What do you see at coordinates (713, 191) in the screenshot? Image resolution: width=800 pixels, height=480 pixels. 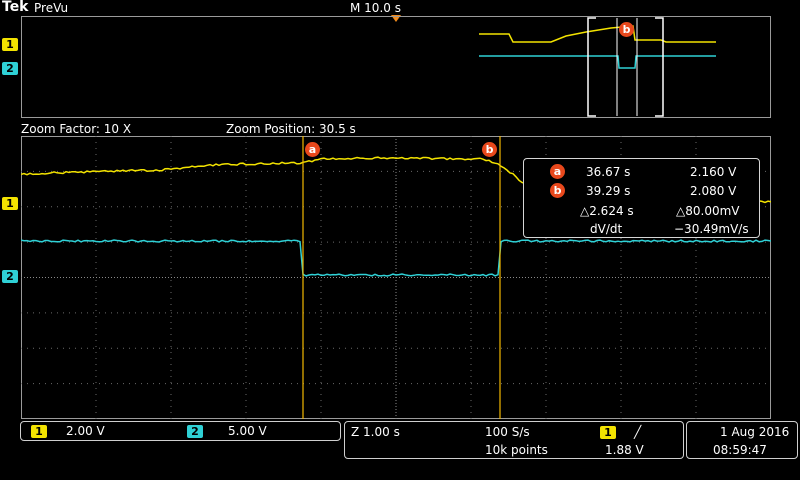 I see `cursor-b-volts: 2.080 V` at bounding box center [713, 191].